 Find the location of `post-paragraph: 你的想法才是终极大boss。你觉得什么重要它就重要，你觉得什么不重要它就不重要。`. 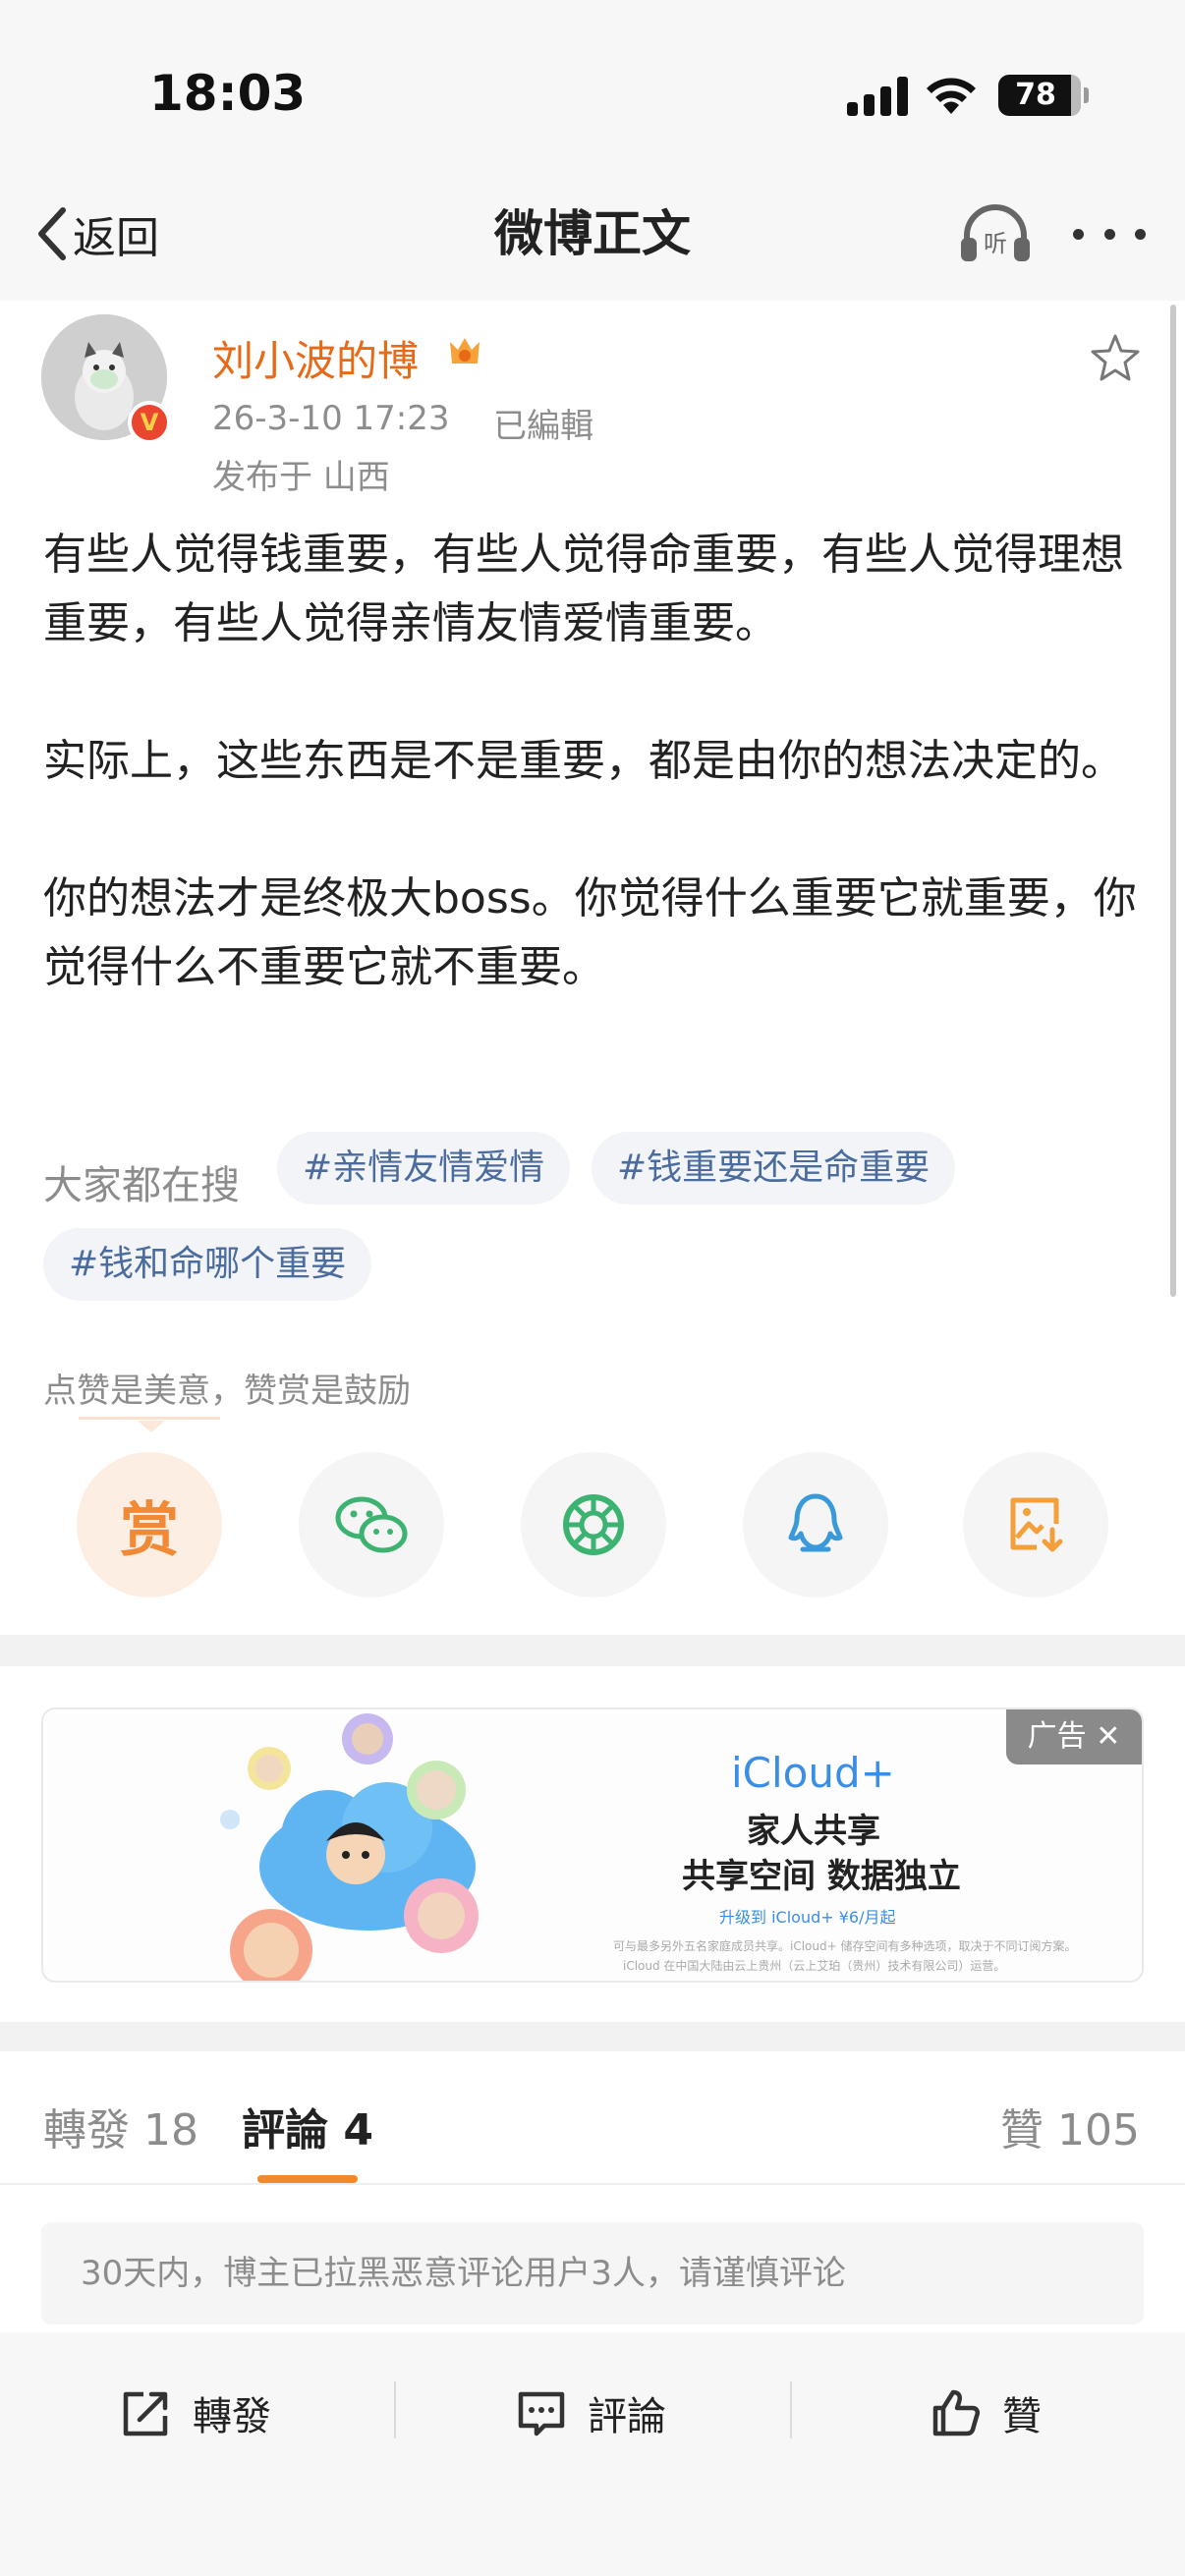

post-paragraph: 你的想法才是终极大boss。你觉得什么重要它就重要，你觉得什么不重要它就不重要。 is located at coordinates (590, 932).